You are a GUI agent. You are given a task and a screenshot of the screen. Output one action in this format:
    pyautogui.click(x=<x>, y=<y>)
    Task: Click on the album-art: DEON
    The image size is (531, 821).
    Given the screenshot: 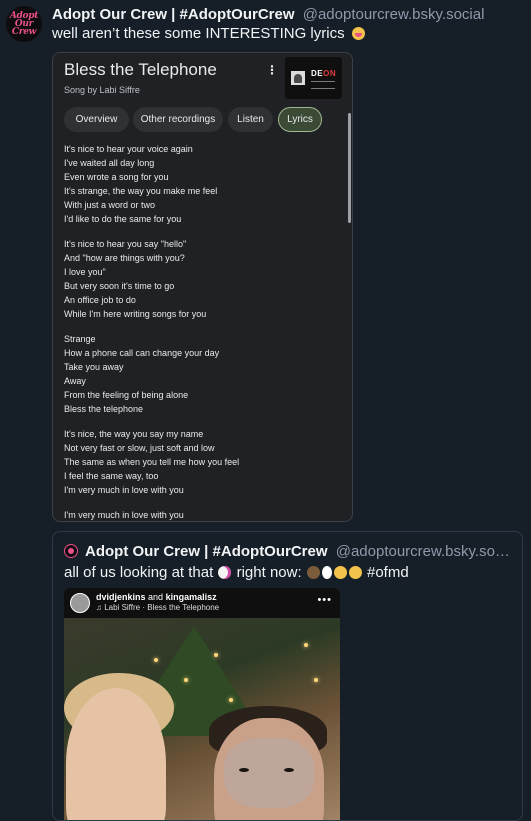 What is the action you would take?
    pyautogui.click(x=313, y=78)
    